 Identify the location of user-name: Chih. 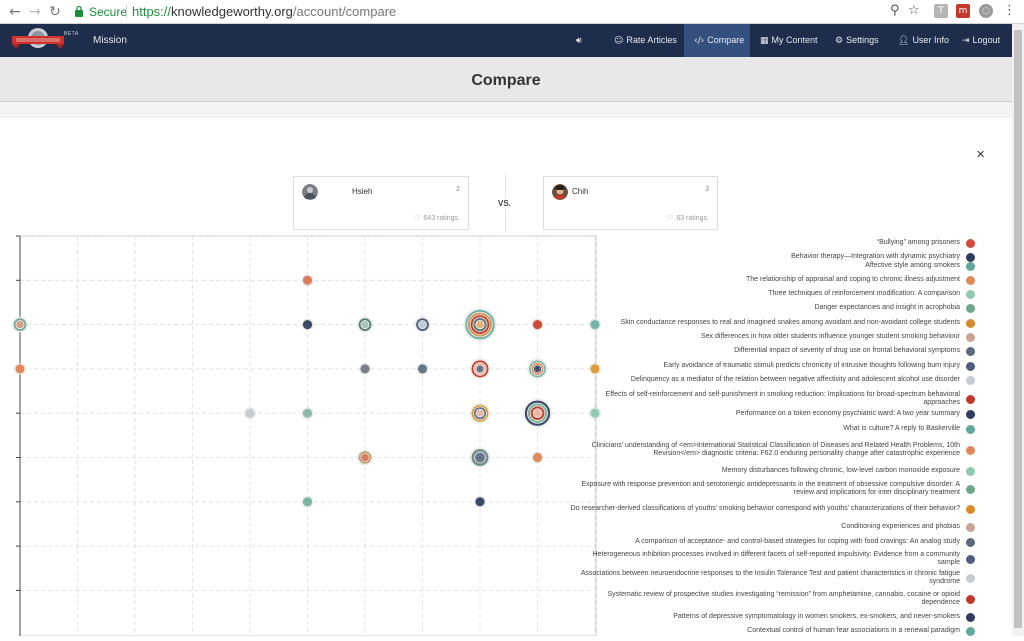
(580, 191).